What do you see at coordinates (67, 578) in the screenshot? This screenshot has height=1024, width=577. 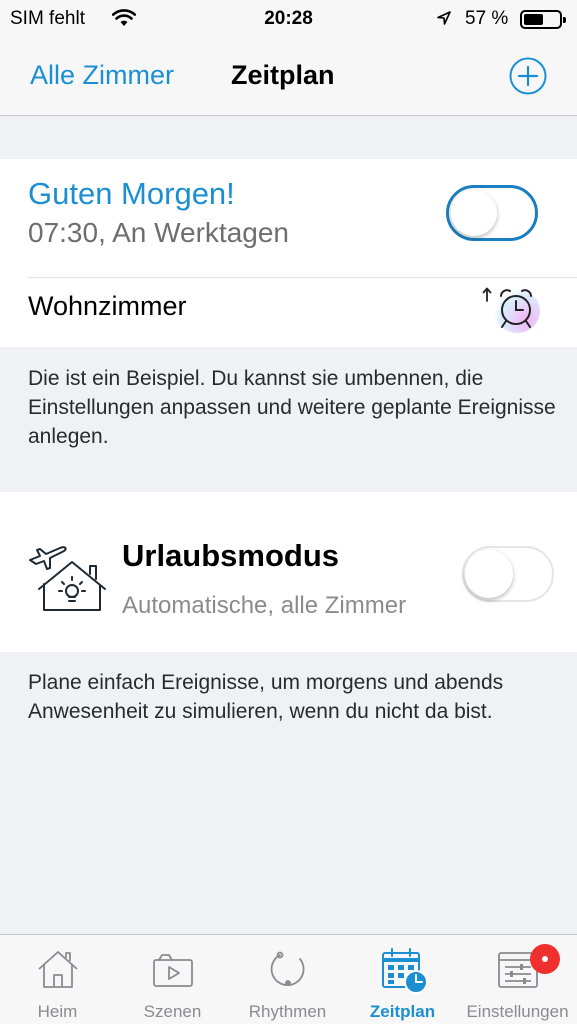 I see `vacation-house-icon` at bounding box center [67, 578].